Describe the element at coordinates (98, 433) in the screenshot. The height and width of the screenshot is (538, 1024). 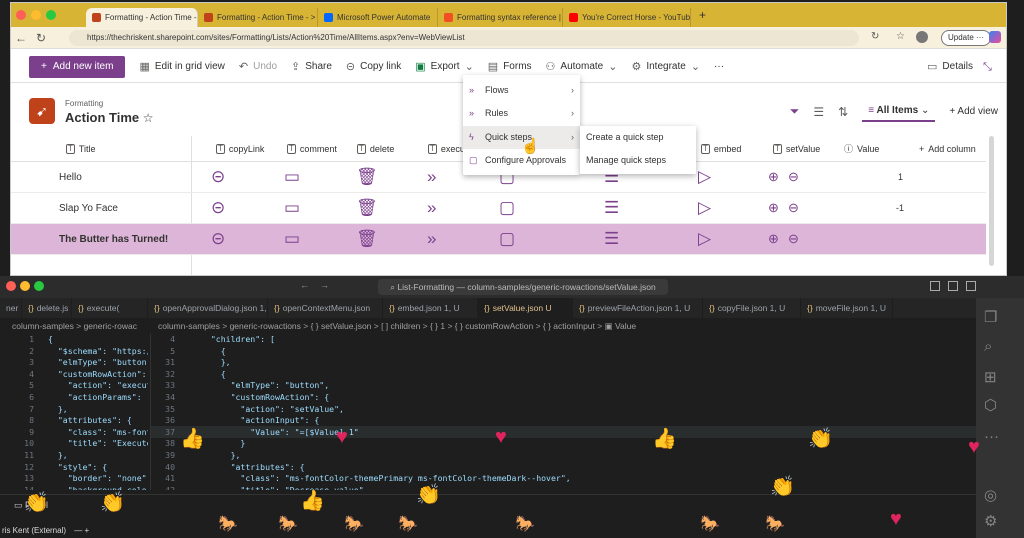
I see `code-line: "class": "ms-font` at that location.